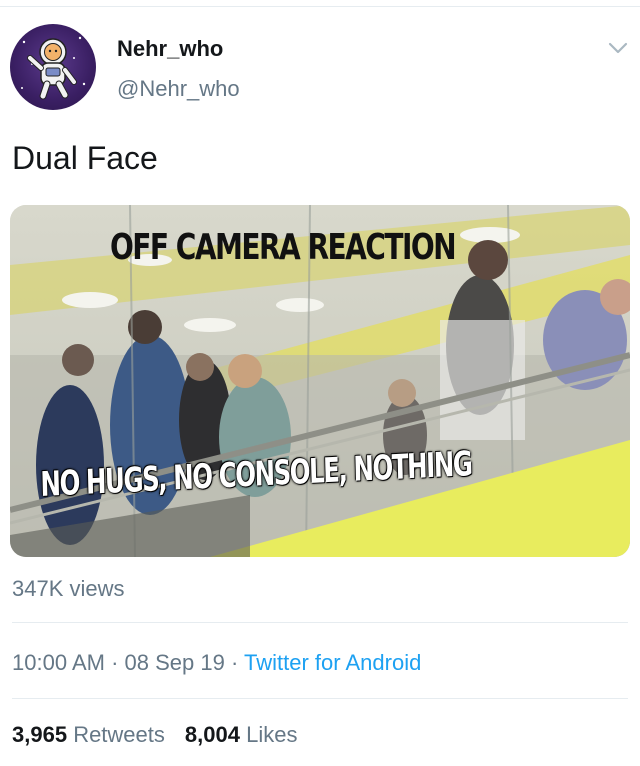 Image resolution: width=640 pixels, height=766 pixels. Describe the element at coordinates (618, 48) in the screenshot. I see `chevron-down-icon` at that location.